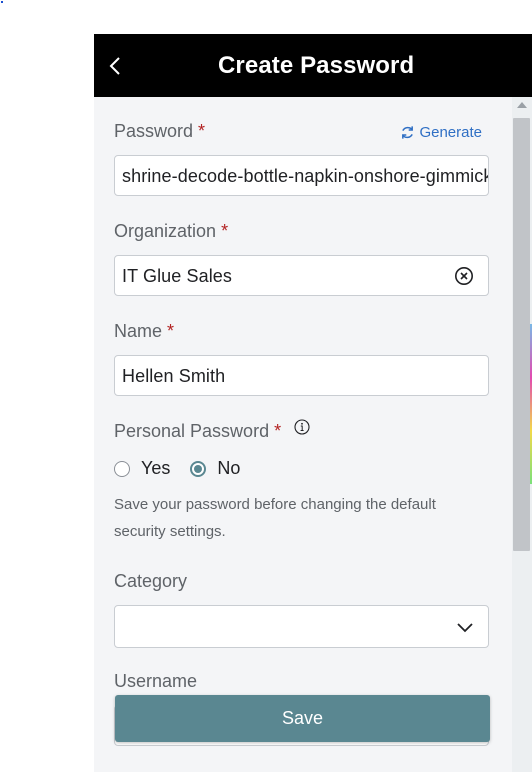 Image resolution: width=532 pixels, height=772 pixels. What do you see at coordinates (316, 65) in the screenshot?
I see `page-title: Create Password` at bounding box center [316, 65].